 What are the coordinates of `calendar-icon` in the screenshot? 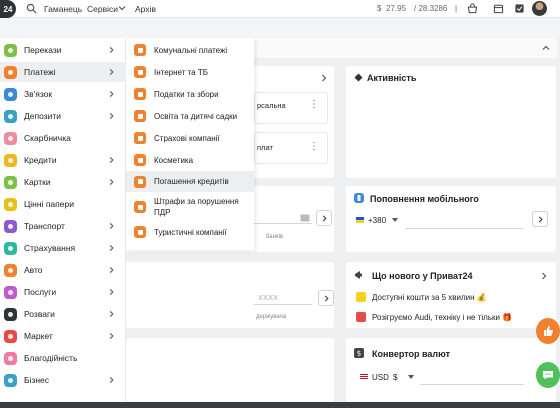 It's located at (498, 8).